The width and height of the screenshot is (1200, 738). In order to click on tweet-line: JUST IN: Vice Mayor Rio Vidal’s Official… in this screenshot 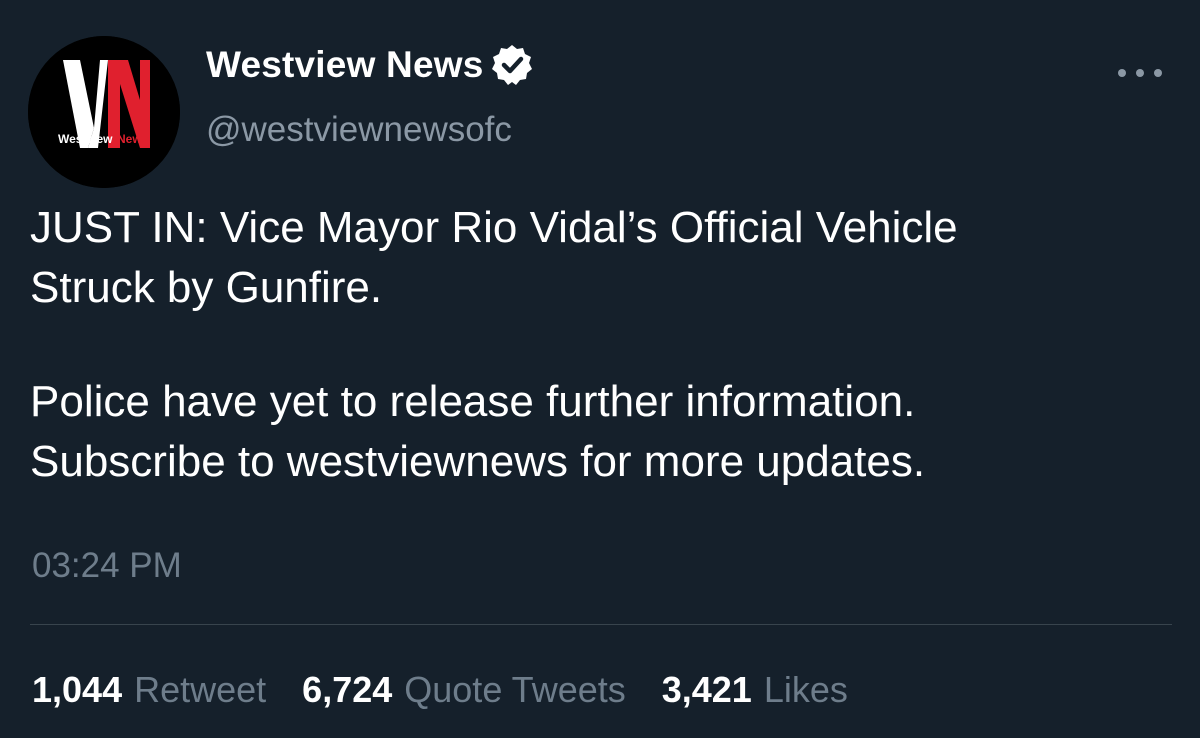, I will do `click(494, 227)`.